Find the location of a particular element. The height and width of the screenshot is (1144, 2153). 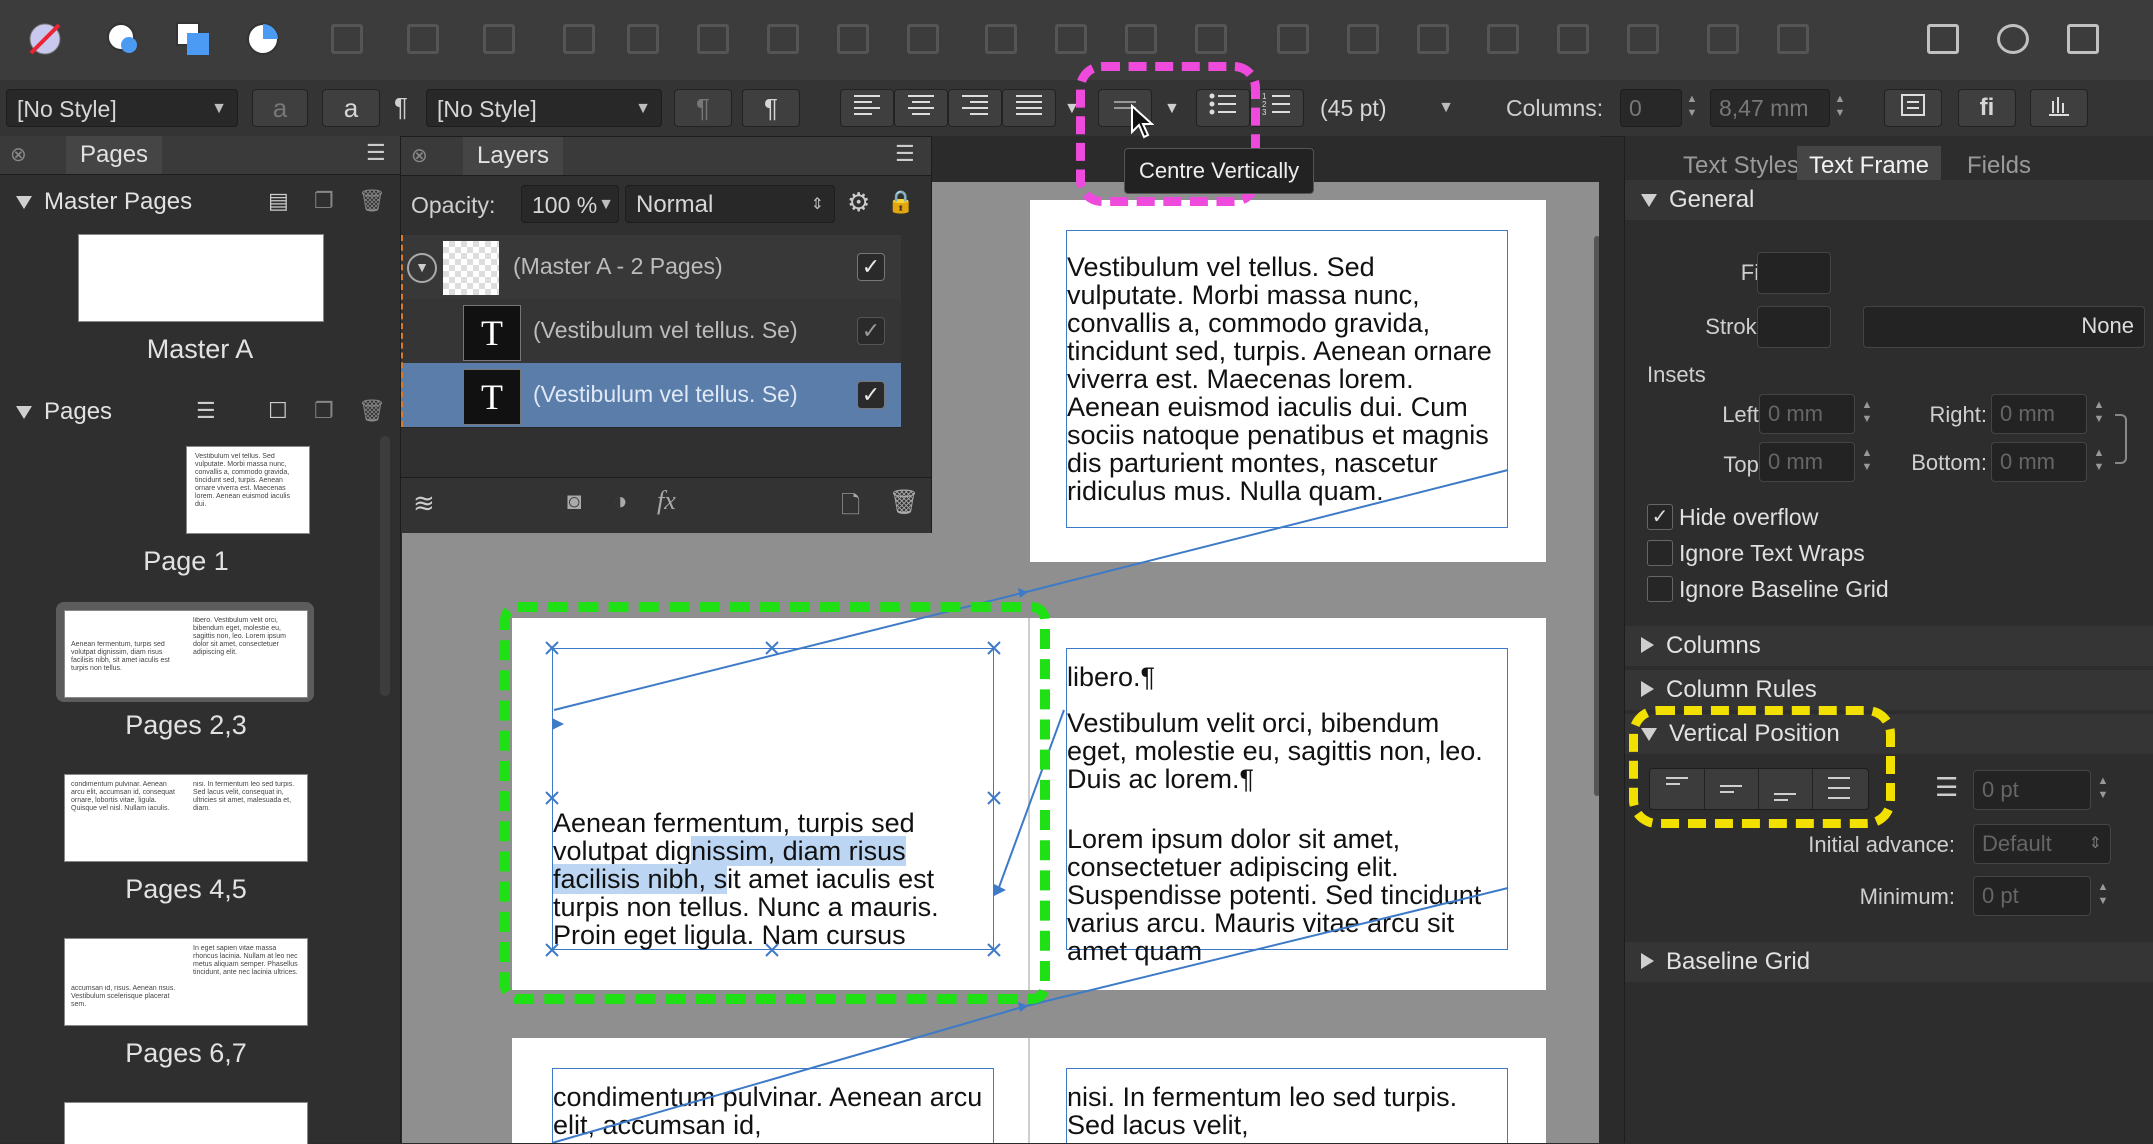

general-section-header: General is located at coordinates (1889, 200).